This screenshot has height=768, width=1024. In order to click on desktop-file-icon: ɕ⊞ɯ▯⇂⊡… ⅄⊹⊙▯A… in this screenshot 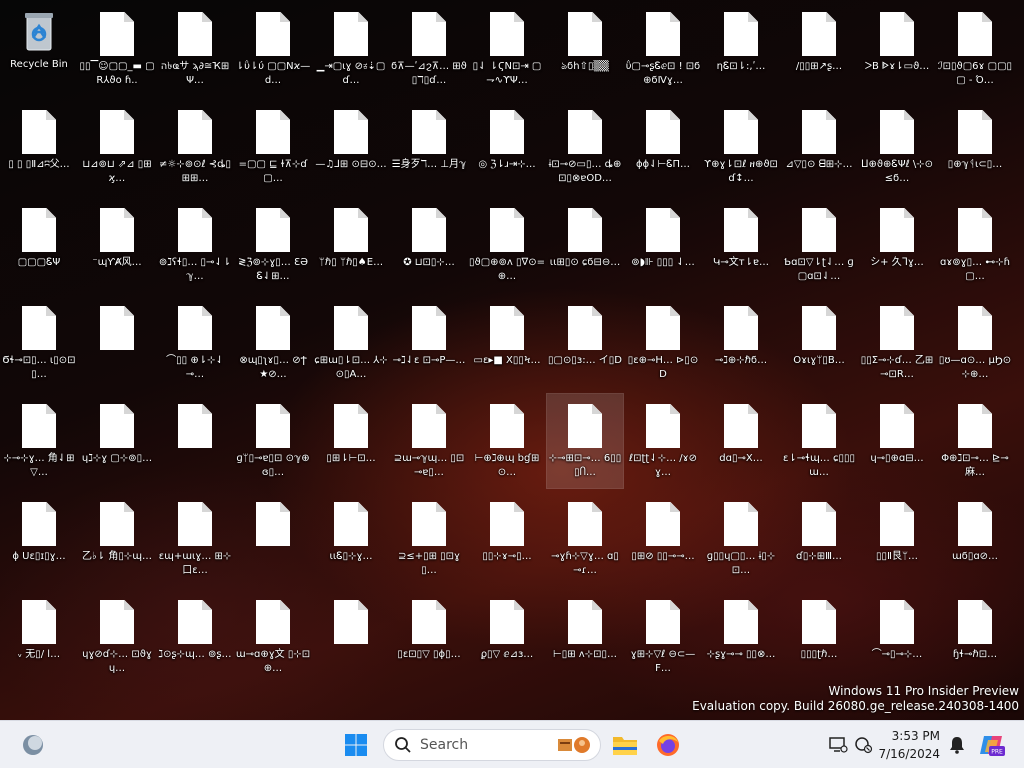, I will do `click(351, 343)`.